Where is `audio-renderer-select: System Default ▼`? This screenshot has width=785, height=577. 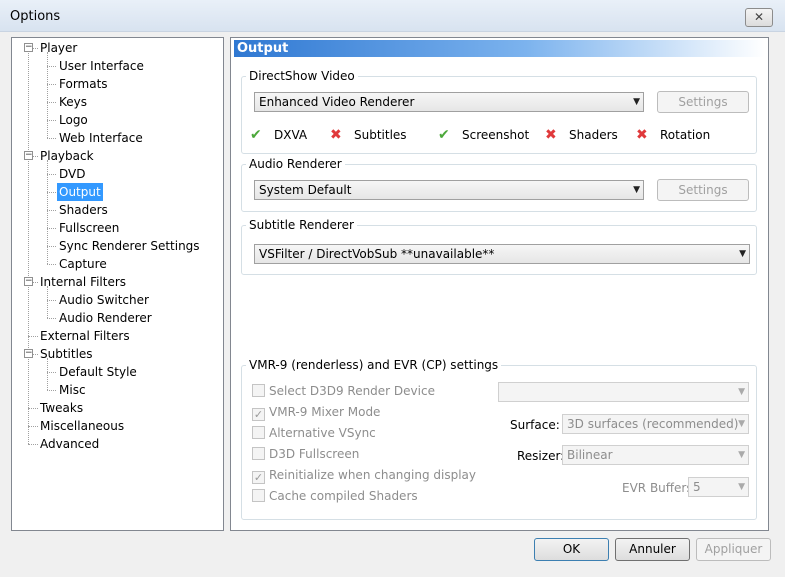 audio-renderer-select: System Default ▼ is located at coordinates (449, 190).